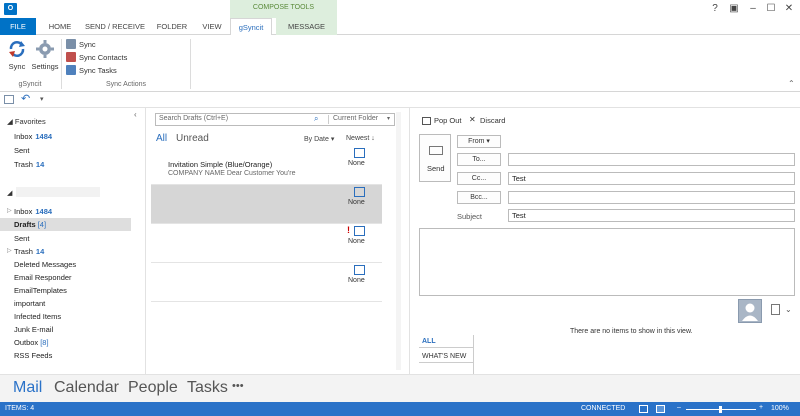 This screenshot has height=416, width=800. Describe the element at coordinates (212, 26) in the screenshot. I see `tab-view: VIEW` at that location.